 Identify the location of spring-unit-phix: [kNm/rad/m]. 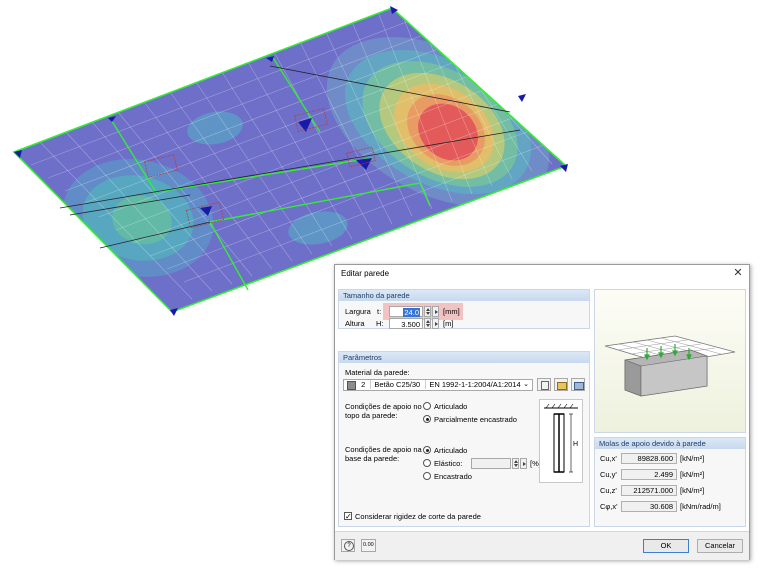
(700, 506).